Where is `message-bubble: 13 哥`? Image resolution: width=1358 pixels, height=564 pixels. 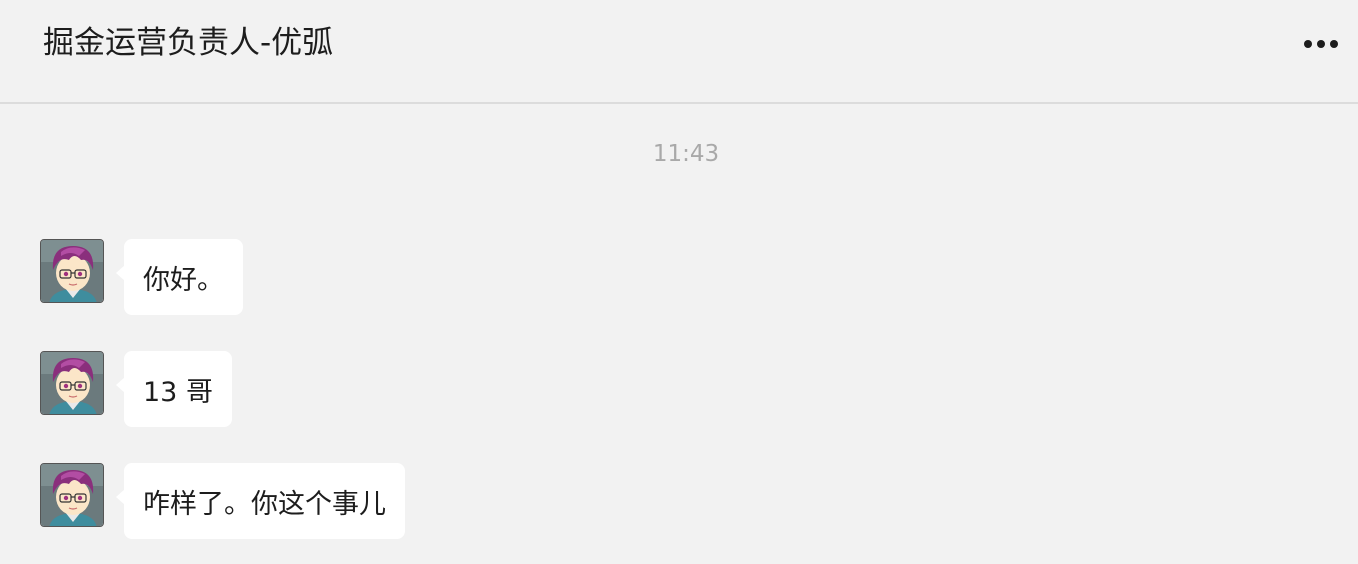 message-bubble: 13 哥 is located at coordinates (174, 389).